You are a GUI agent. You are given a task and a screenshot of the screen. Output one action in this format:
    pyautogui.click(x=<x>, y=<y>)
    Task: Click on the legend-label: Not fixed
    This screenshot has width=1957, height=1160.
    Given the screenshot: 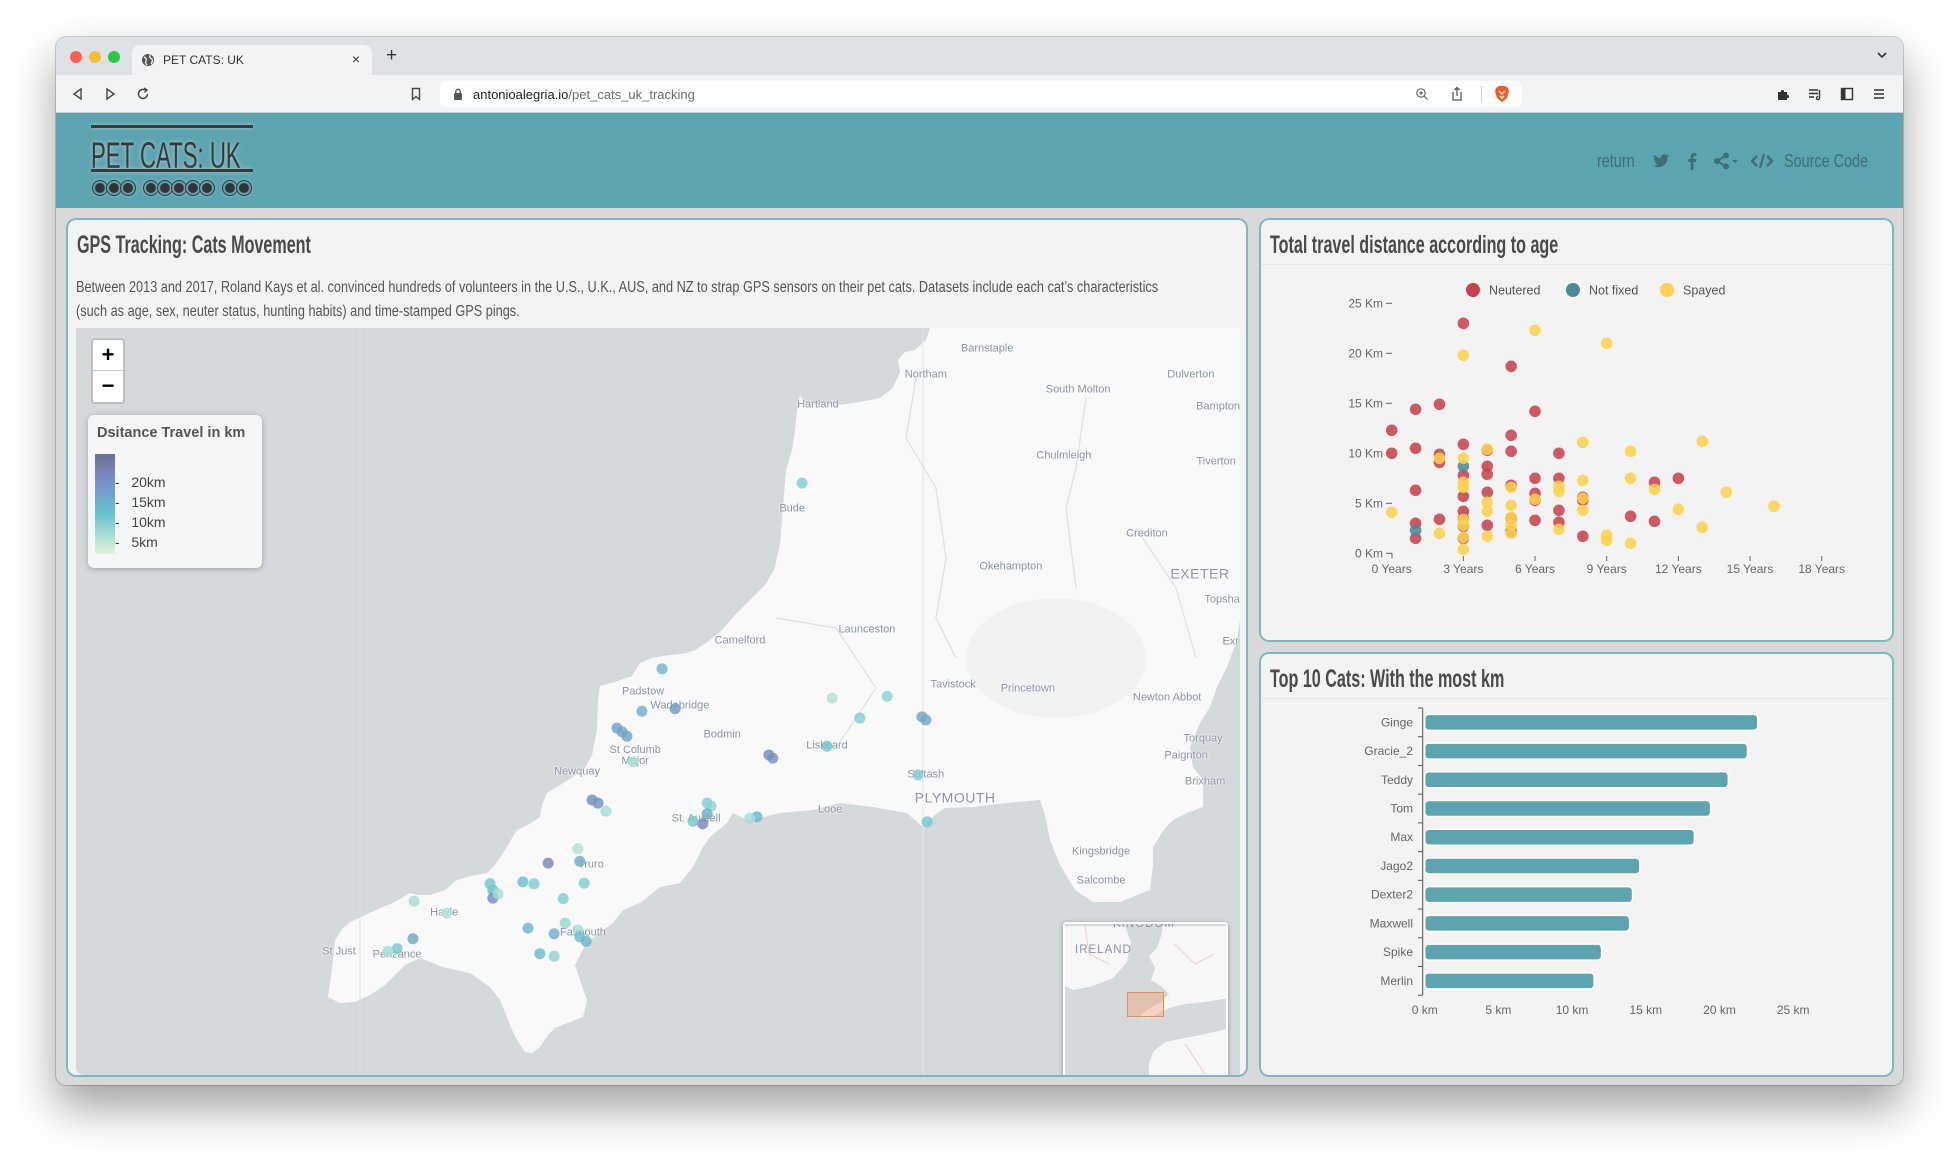 What is the action you would take?
    pyautogui.click(x=1613, y=291)
    